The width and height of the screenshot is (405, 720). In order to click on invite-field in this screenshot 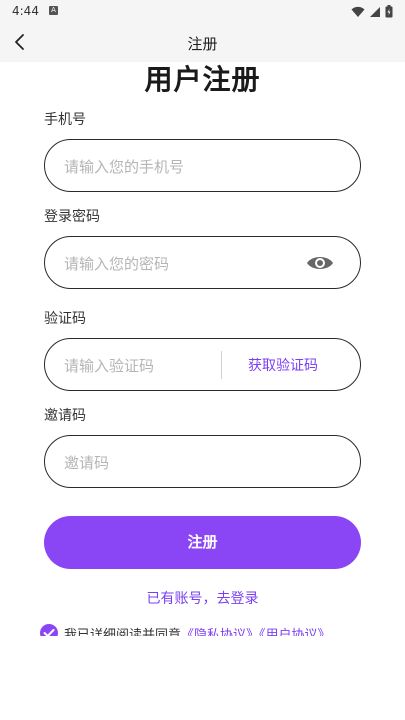, I will do `click(202, 462)`.